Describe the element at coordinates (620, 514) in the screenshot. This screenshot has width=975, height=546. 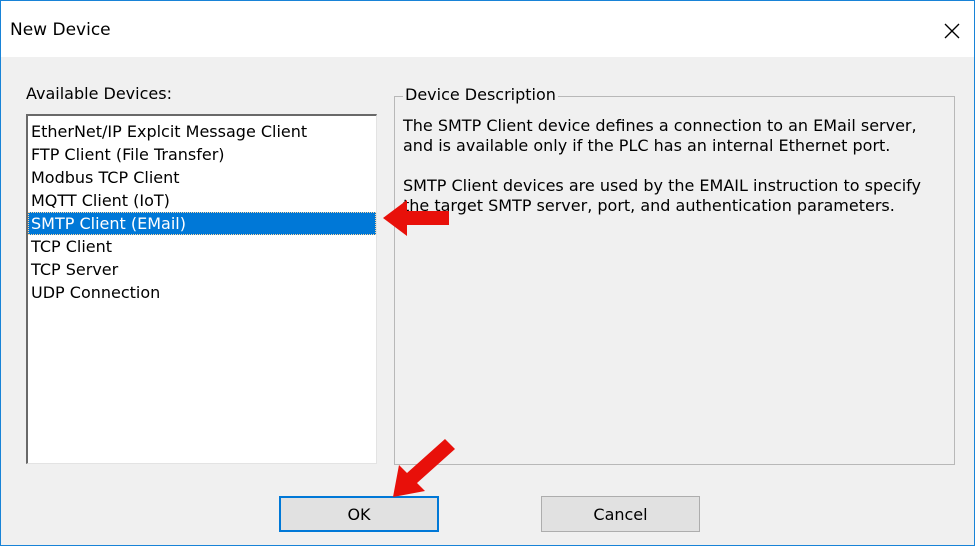
I see `cancel-button: Cancel` at that location.